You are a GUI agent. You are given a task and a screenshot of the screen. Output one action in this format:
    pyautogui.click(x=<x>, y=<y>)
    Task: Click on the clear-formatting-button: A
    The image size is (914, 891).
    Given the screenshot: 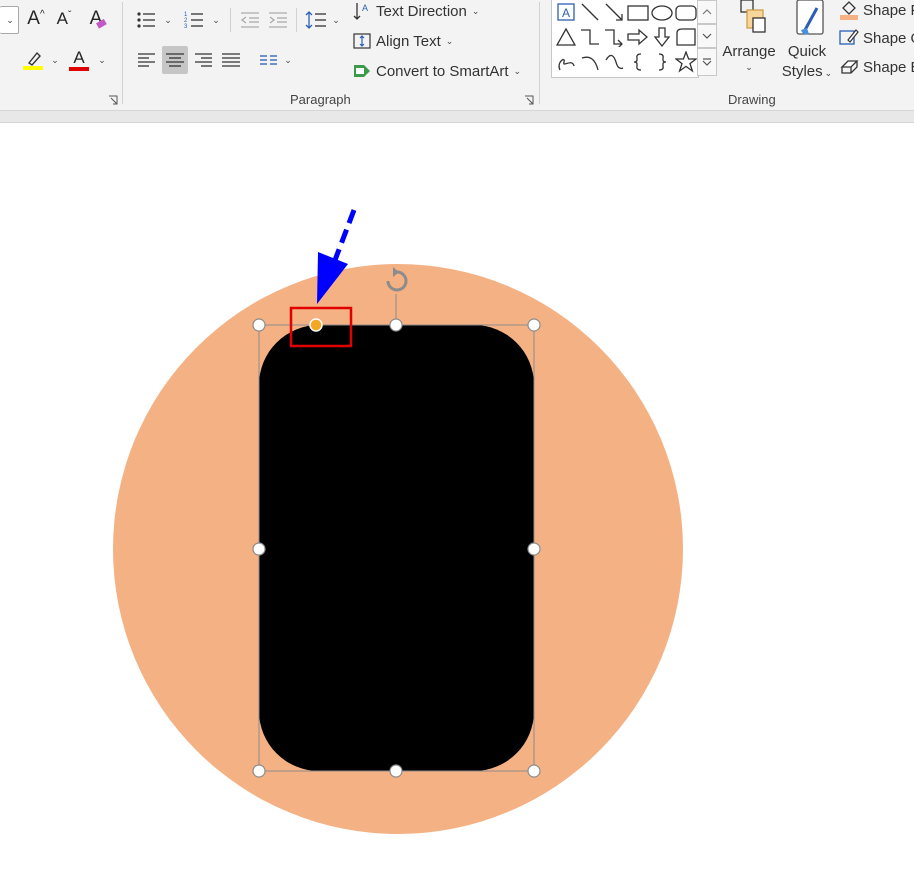 What is the action you would take?
    pyautogui.click(x=99, y=19)
    